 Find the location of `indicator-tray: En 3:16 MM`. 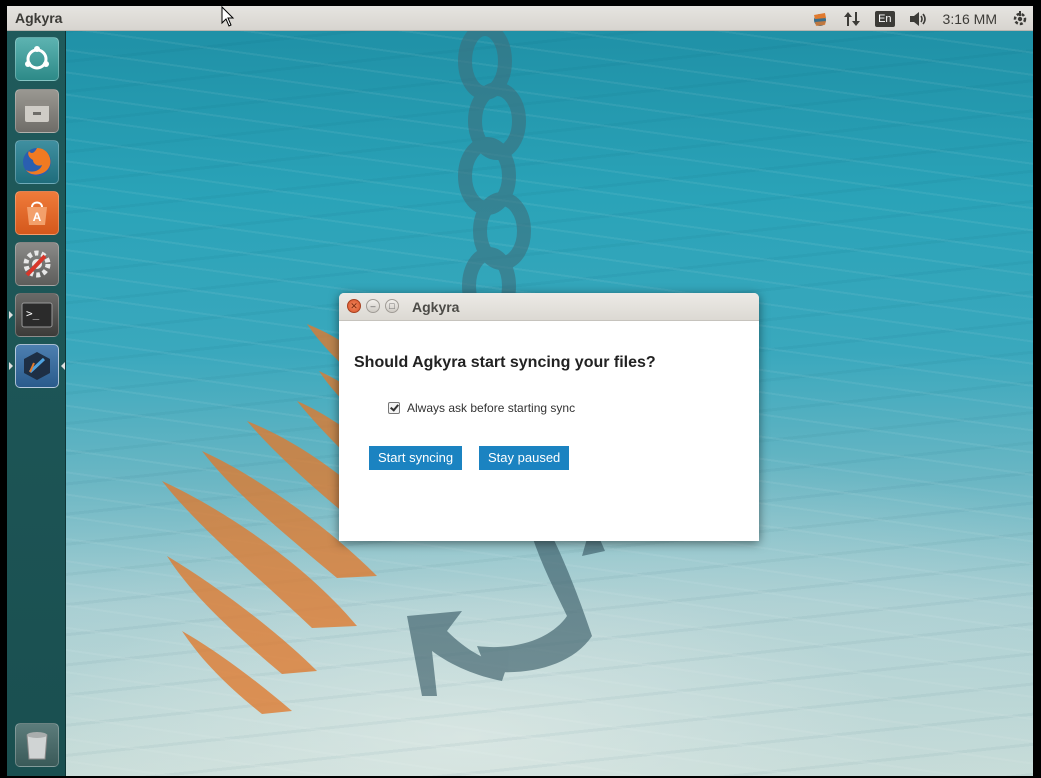

indicator-tray: En 3:16 MM is located at coordinates (920, 18).